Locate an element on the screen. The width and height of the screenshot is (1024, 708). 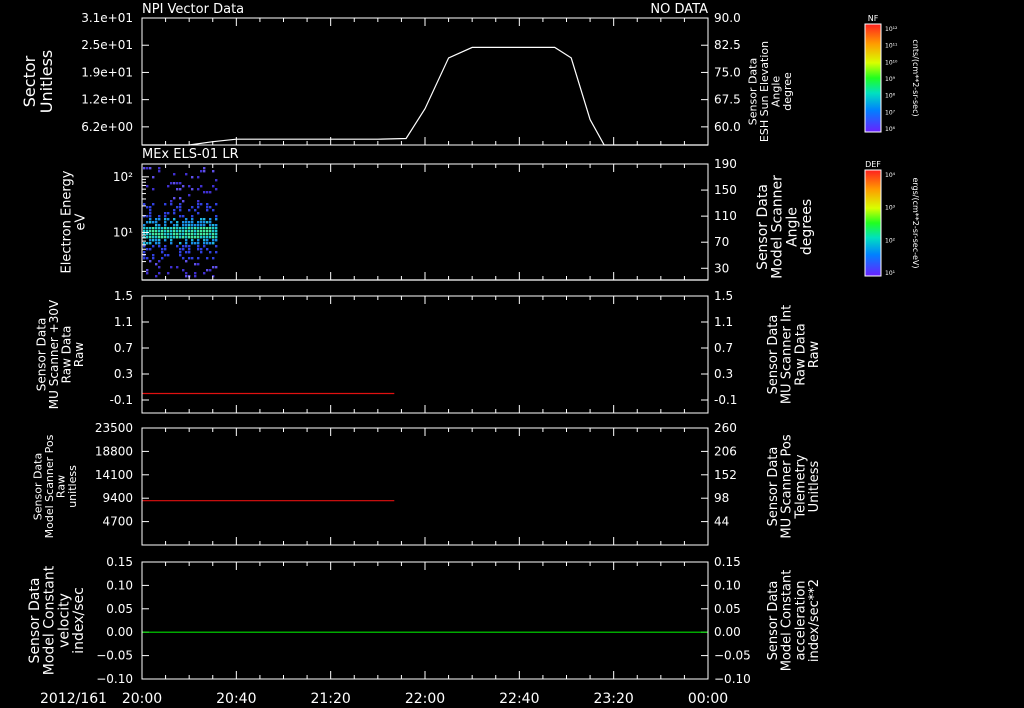
panel3-right-tick-label: -0.1 is located at coordinates (725, 400).